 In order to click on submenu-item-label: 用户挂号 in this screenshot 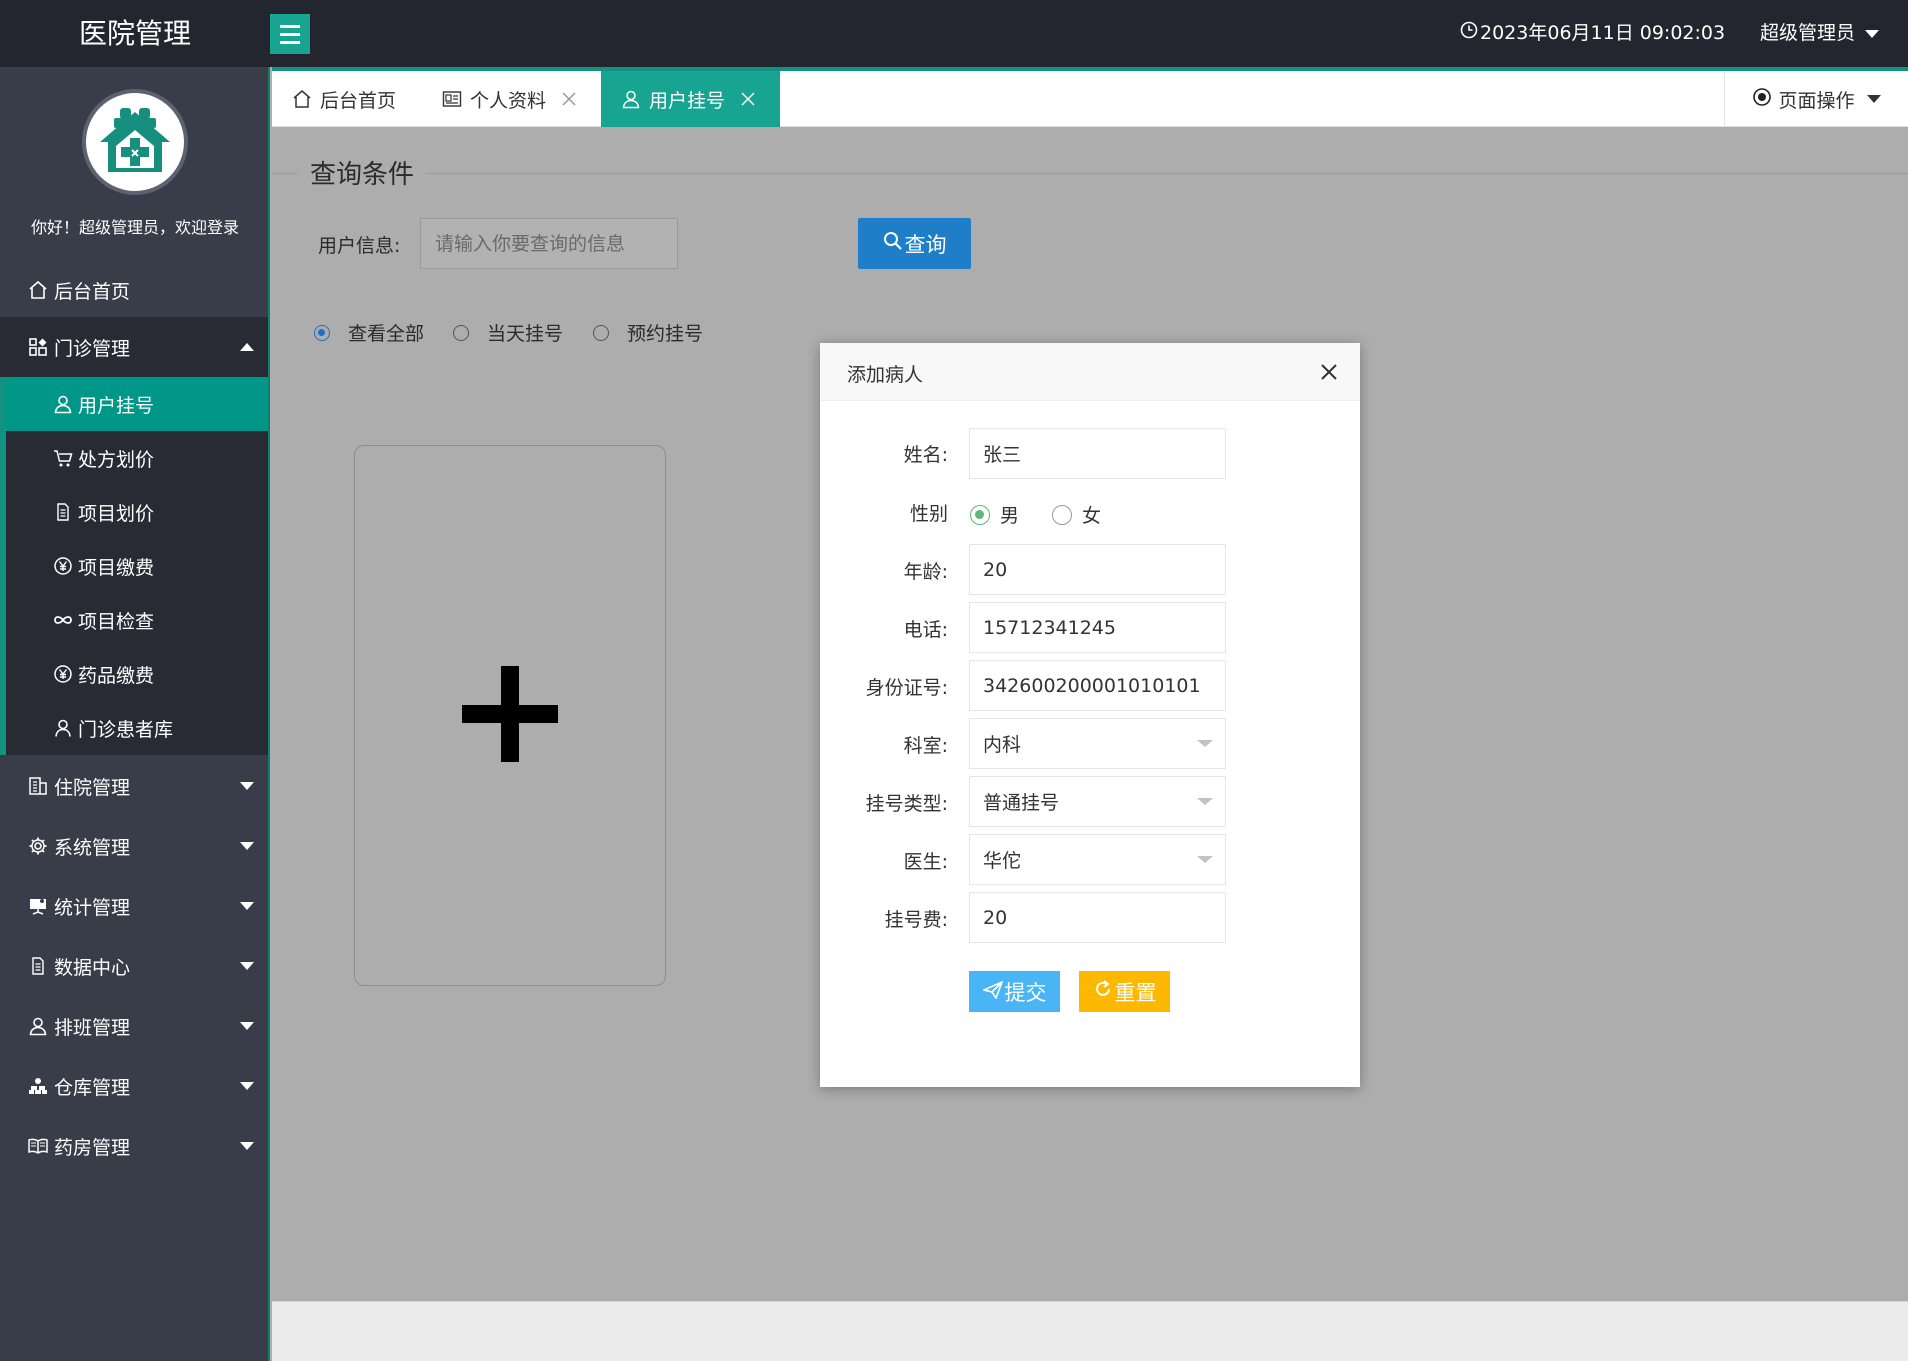, I will do `click(116, 405)`.